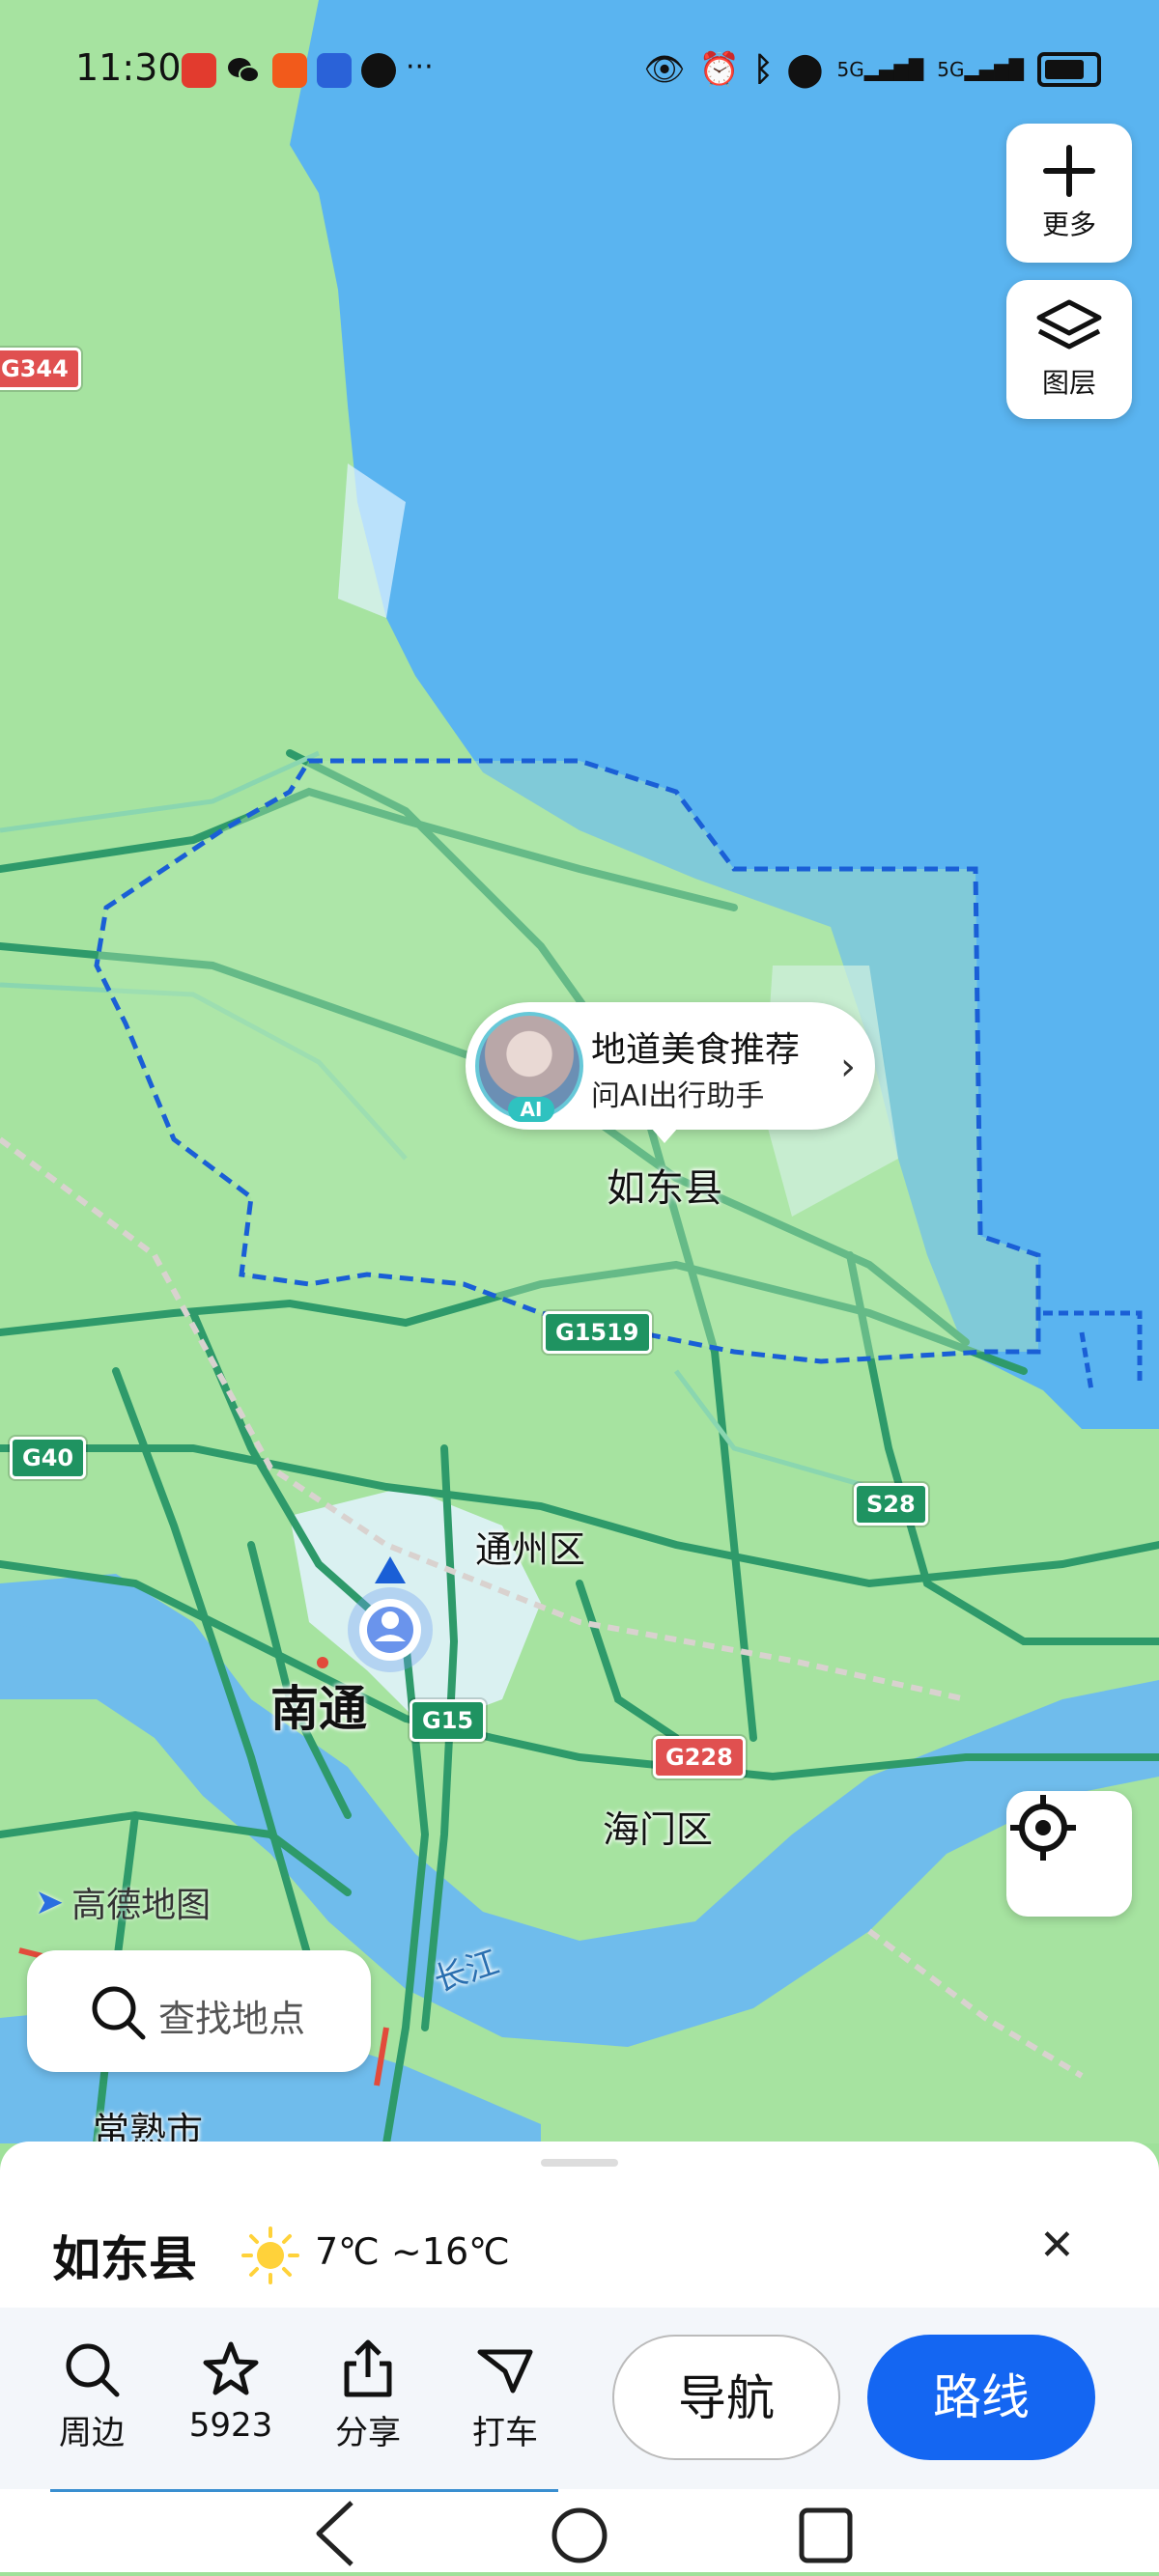  Describe the element at coordinates (412, 2252) in the screenshot. I see `weather-temp: 7℃ ~16℃` at that location.